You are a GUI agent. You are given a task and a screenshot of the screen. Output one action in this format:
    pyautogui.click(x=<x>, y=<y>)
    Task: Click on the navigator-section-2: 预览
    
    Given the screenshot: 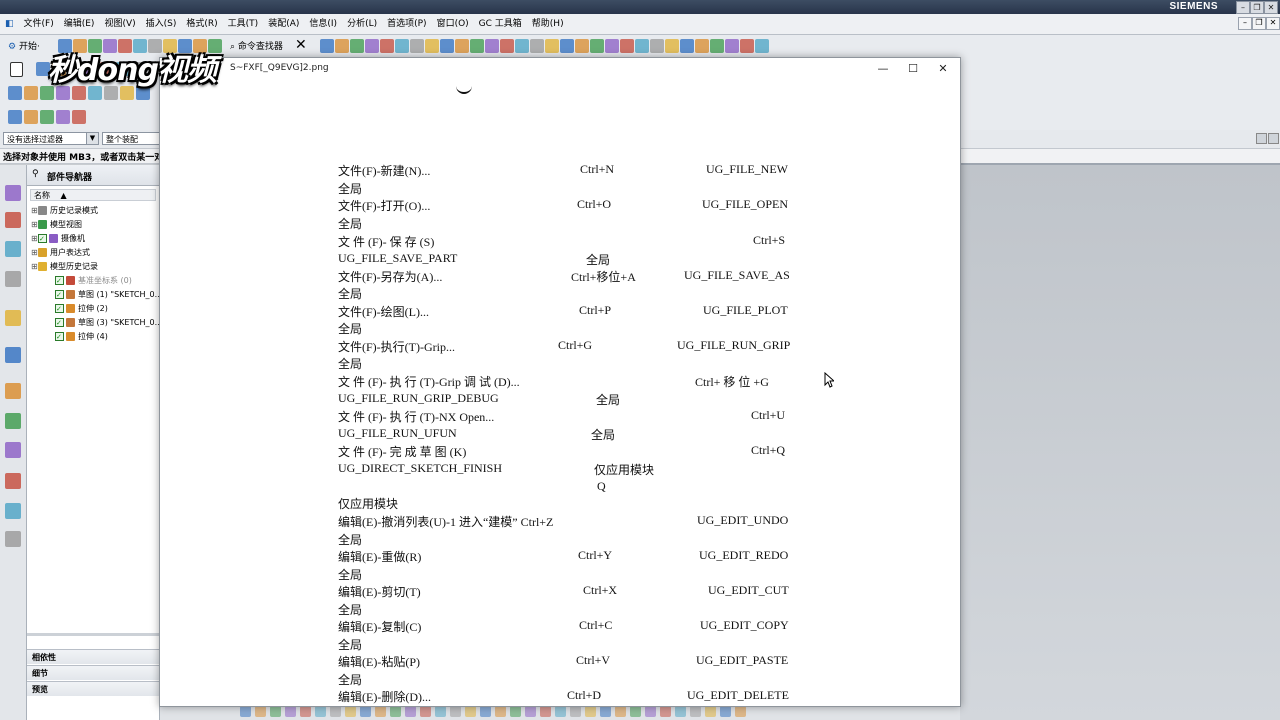 What is the action you would take?
    pyautogui.click(x=93, y=688)
    